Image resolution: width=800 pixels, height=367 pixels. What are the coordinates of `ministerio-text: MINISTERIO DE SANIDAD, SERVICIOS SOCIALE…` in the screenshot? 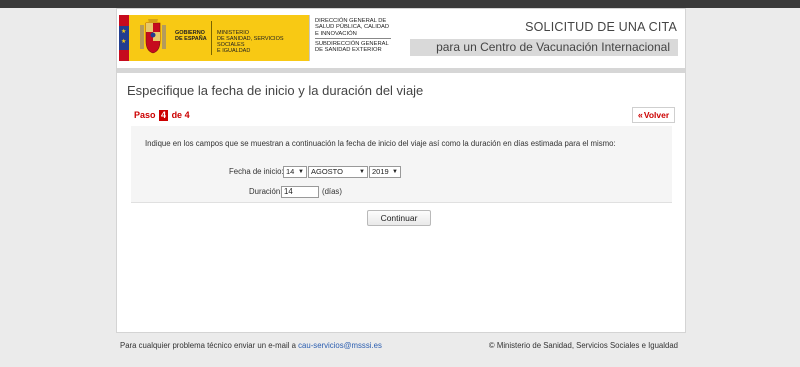 It's located at (250, 42).